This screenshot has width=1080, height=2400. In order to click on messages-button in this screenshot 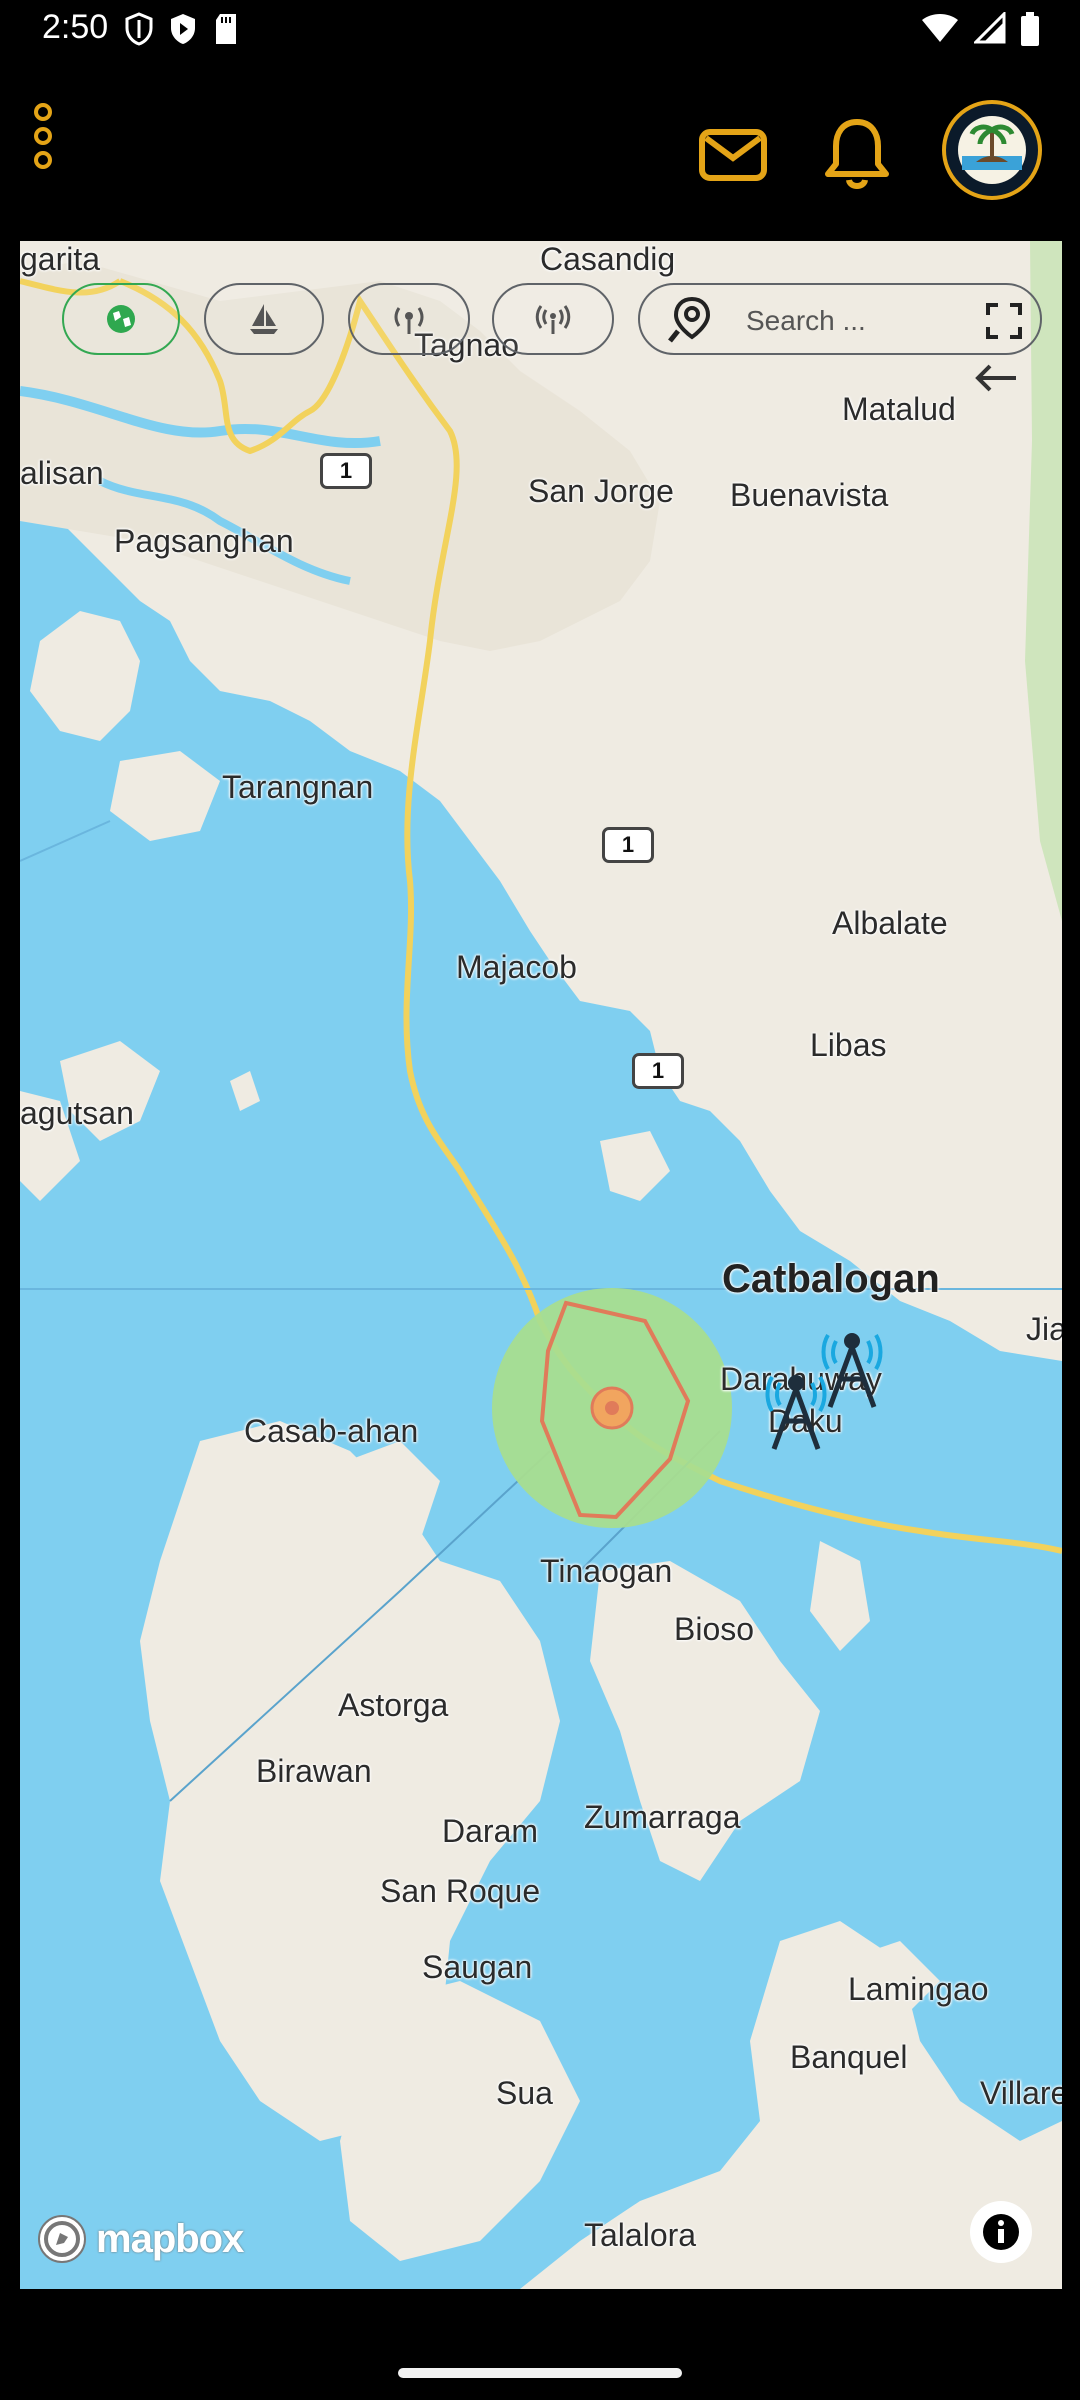, I will do `click(733, 155)`.